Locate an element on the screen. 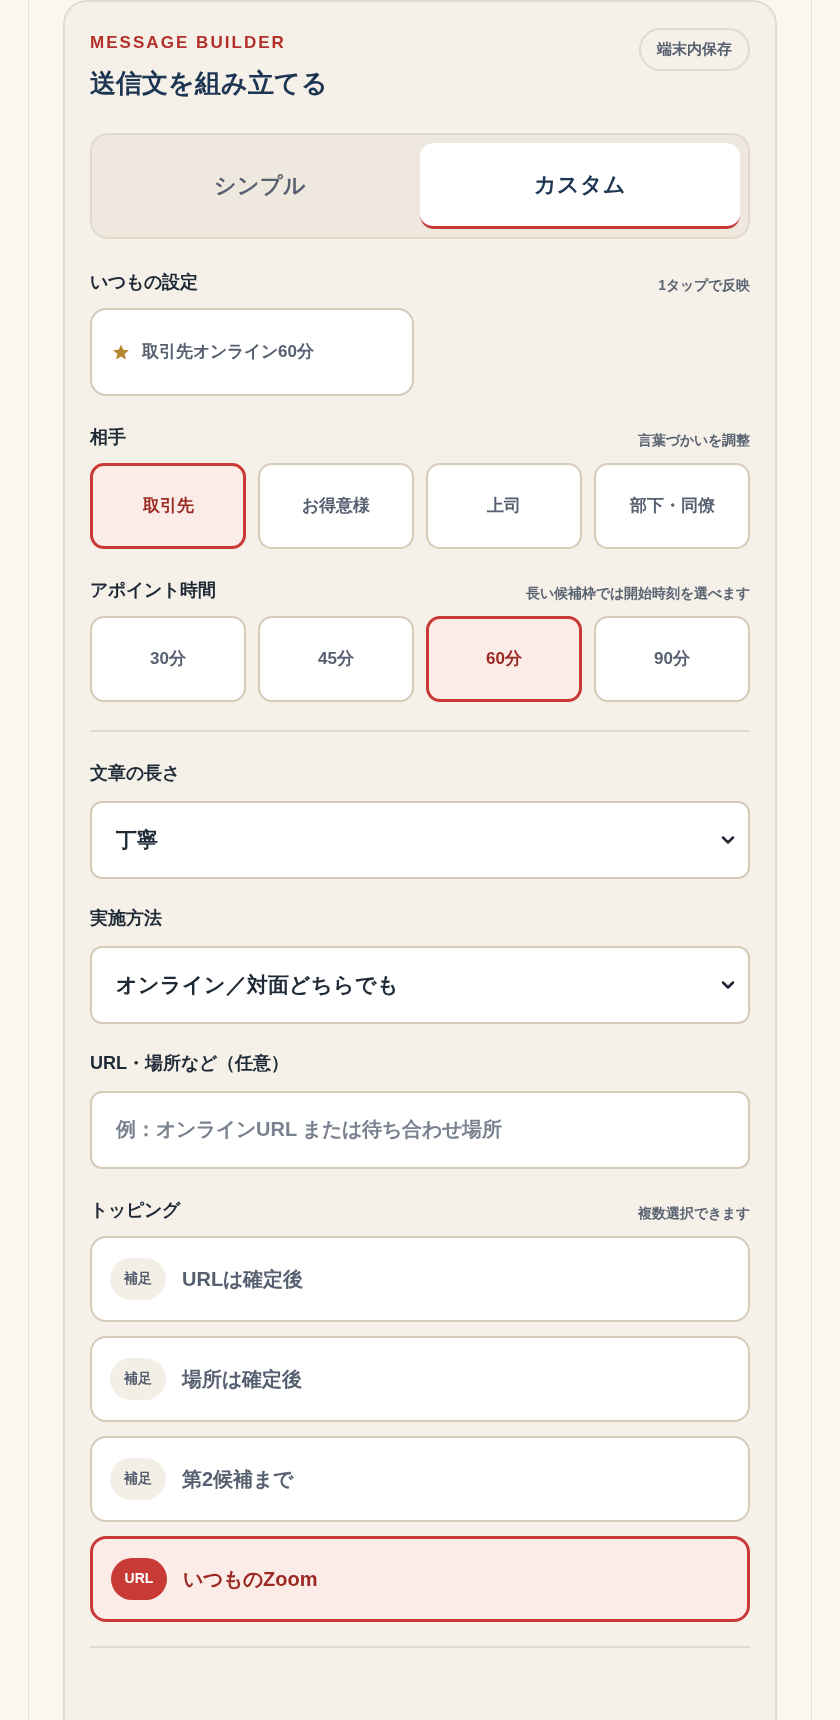 The width and height of the screenshot is (840, 1720). eyebrow-label: MESSAGE BUILDER is located at coordinates (188, 43).